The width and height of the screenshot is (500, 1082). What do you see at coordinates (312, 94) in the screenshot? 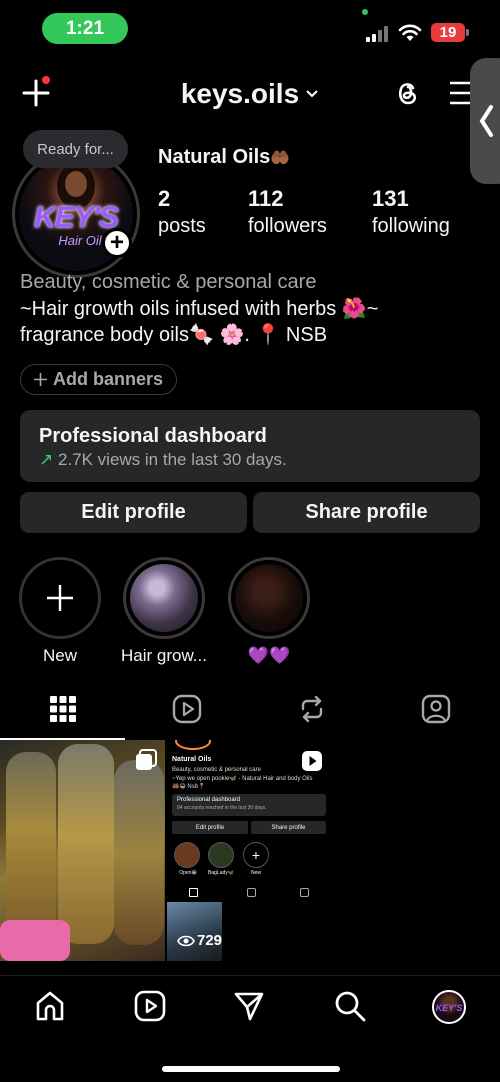
I see `chevron-down-icon` at bounding box center [312, 94].